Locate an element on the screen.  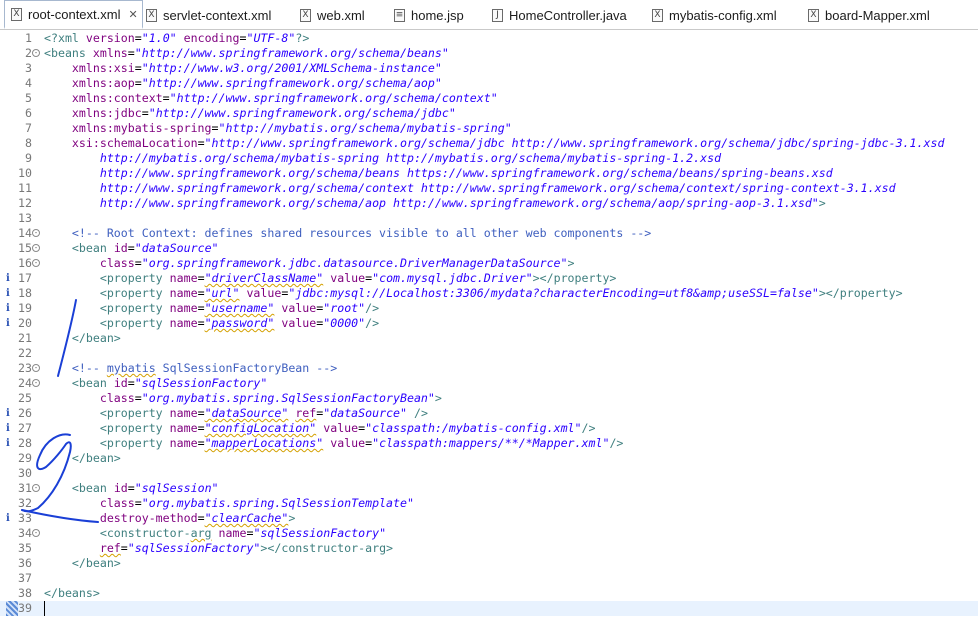
tab-root-context-xml: Xroot-context.xml ✕ is located at coordinates (73, 14).